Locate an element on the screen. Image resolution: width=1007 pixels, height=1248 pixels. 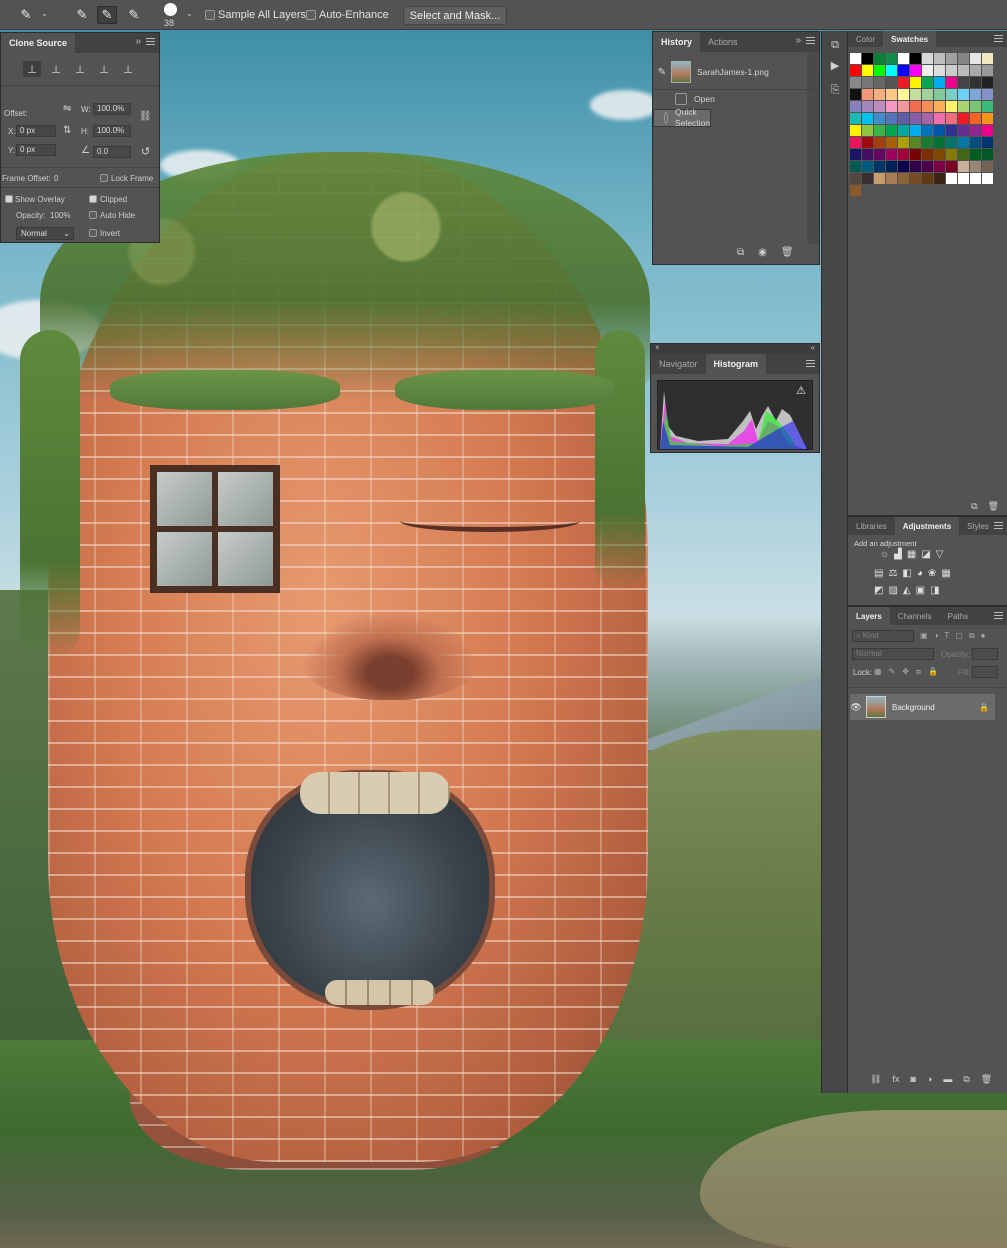
width-scale-field: 100.0% is located at coordinates (112, 109).